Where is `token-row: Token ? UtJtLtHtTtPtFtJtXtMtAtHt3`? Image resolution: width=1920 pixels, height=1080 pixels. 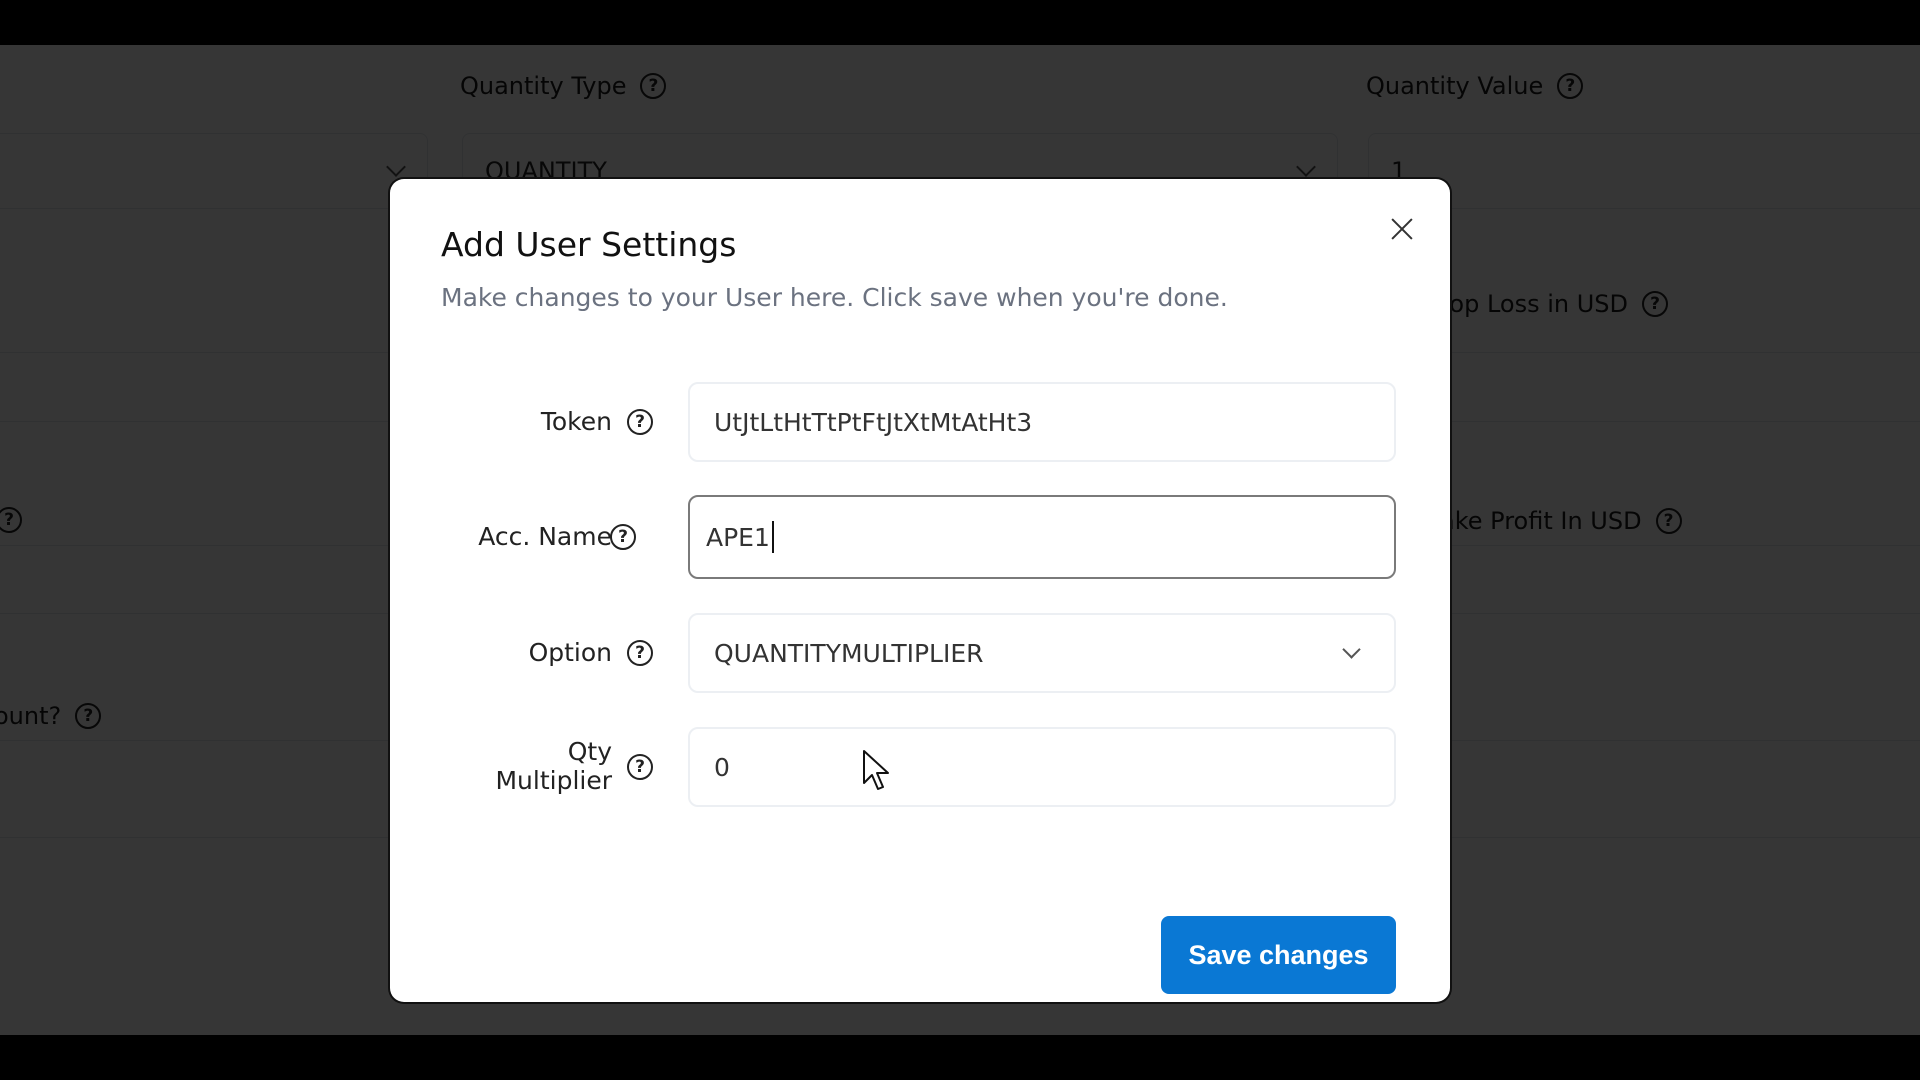 token-row: Token ? UtJtLtHtTtPtFtJtXtMtAtHt3 is located at coordinates (920, 422).